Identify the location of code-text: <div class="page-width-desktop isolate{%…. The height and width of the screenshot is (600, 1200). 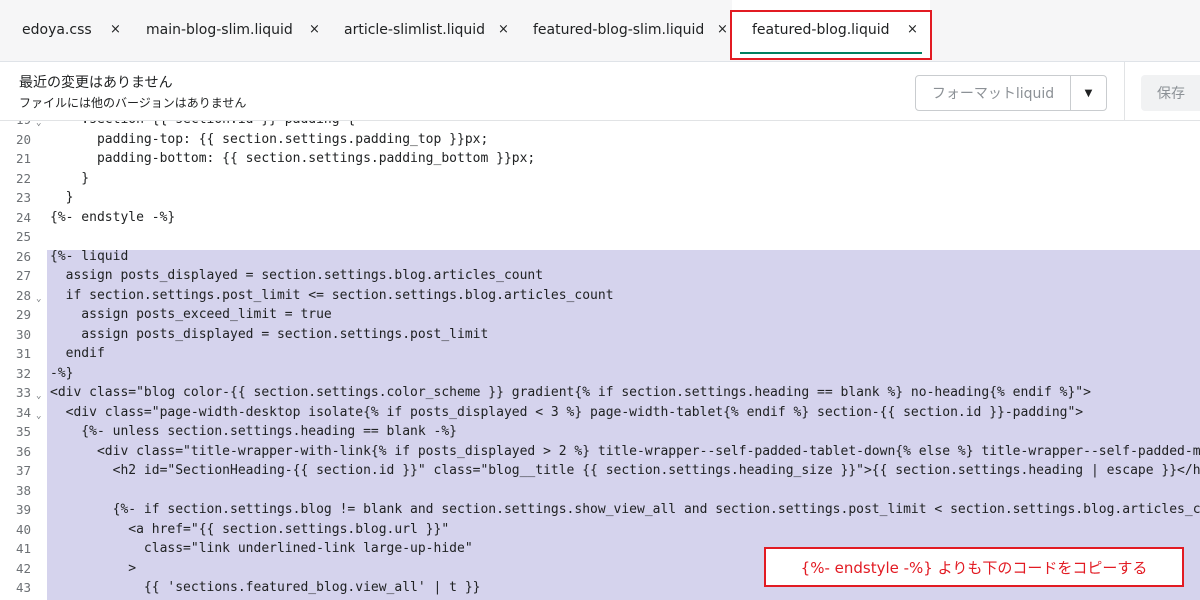
(567, 412).